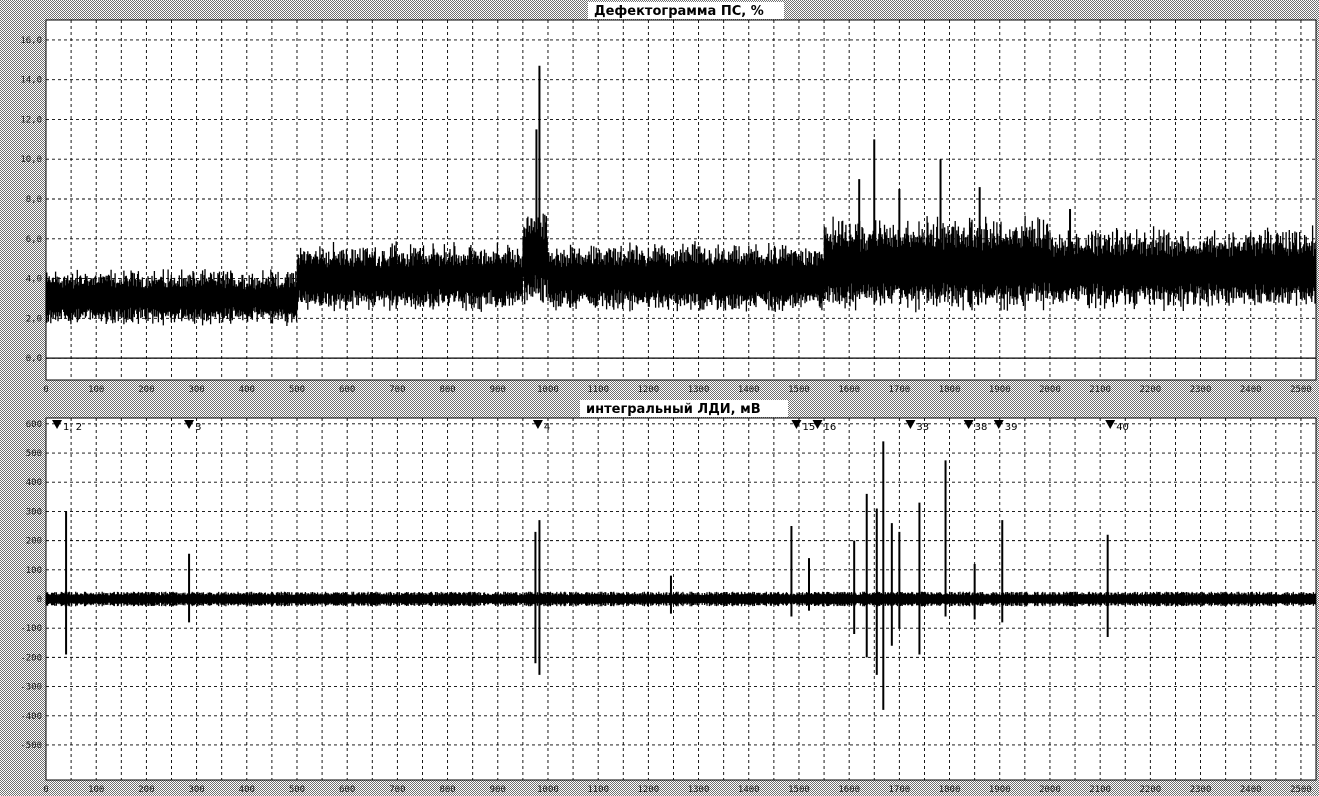 This screenshot has height=796, width=1319. What do you see at coordinates (830, 427) in the screenshot?
I see `defect-marker-label: 16` at bounding box center [830, 427].